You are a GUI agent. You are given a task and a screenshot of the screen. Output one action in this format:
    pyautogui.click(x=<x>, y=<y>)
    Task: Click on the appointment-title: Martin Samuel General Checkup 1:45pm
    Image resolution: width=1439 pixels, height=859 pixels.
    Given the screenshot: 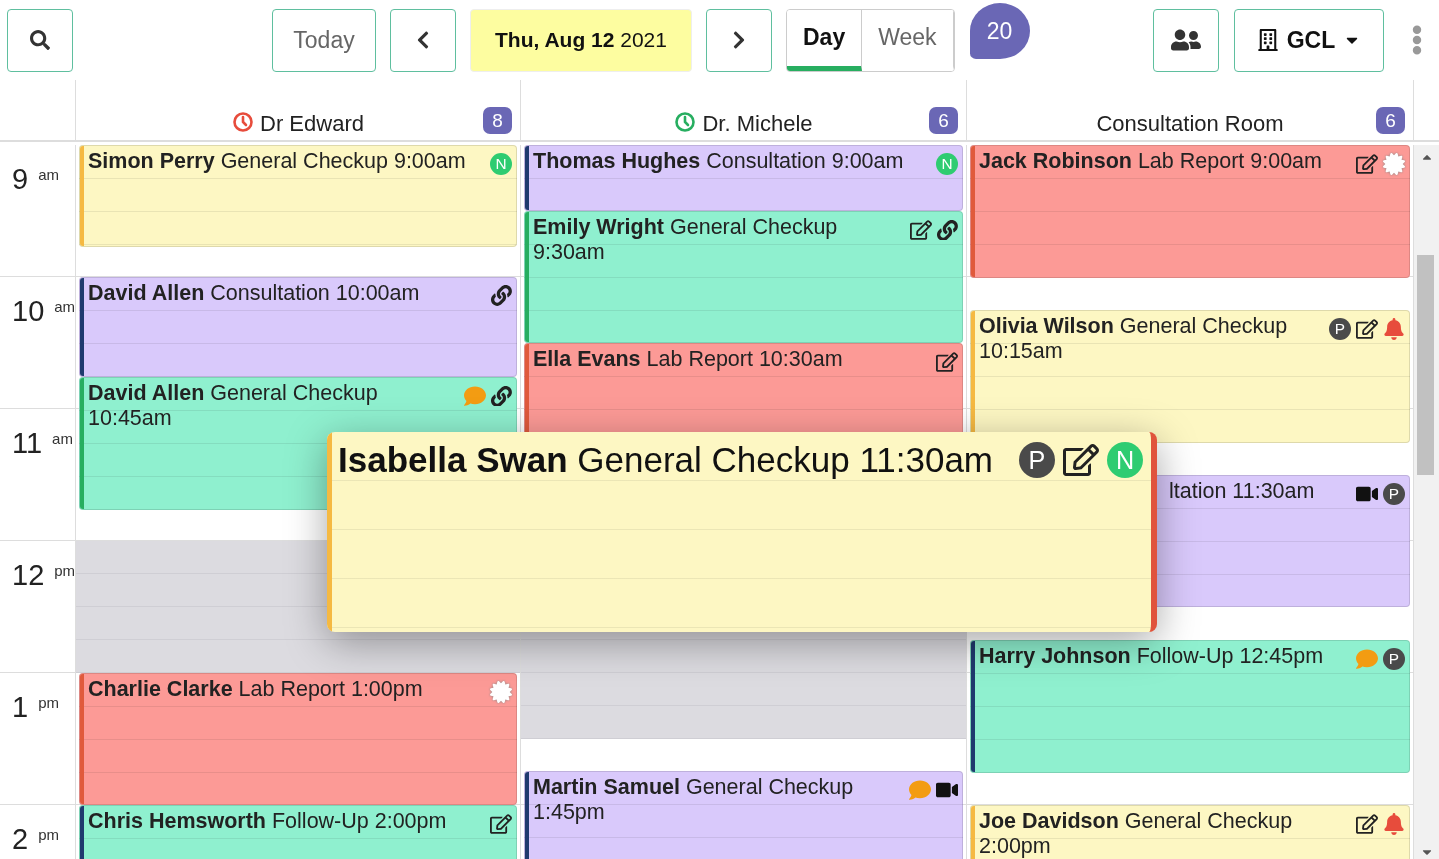 What is the action you would take?
    pyautogui.click(x=694, y=800)
    